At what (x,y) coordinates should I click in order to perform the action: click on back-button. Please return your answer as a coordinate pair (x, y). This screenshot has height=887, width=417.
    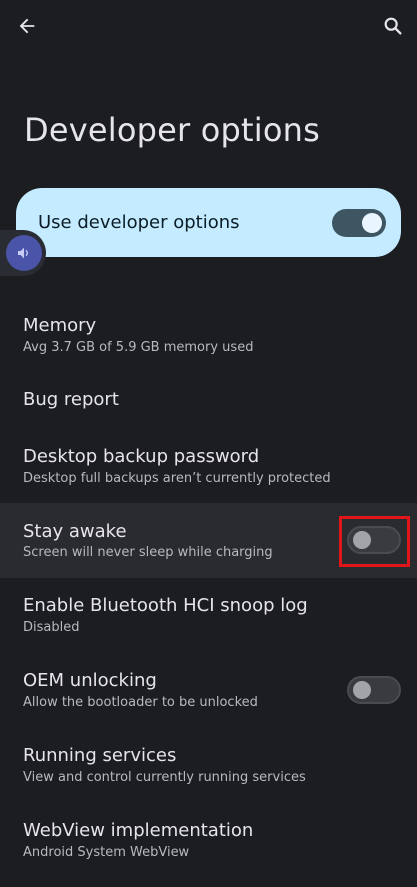
    Looking at the image, I should click on (27, 26).